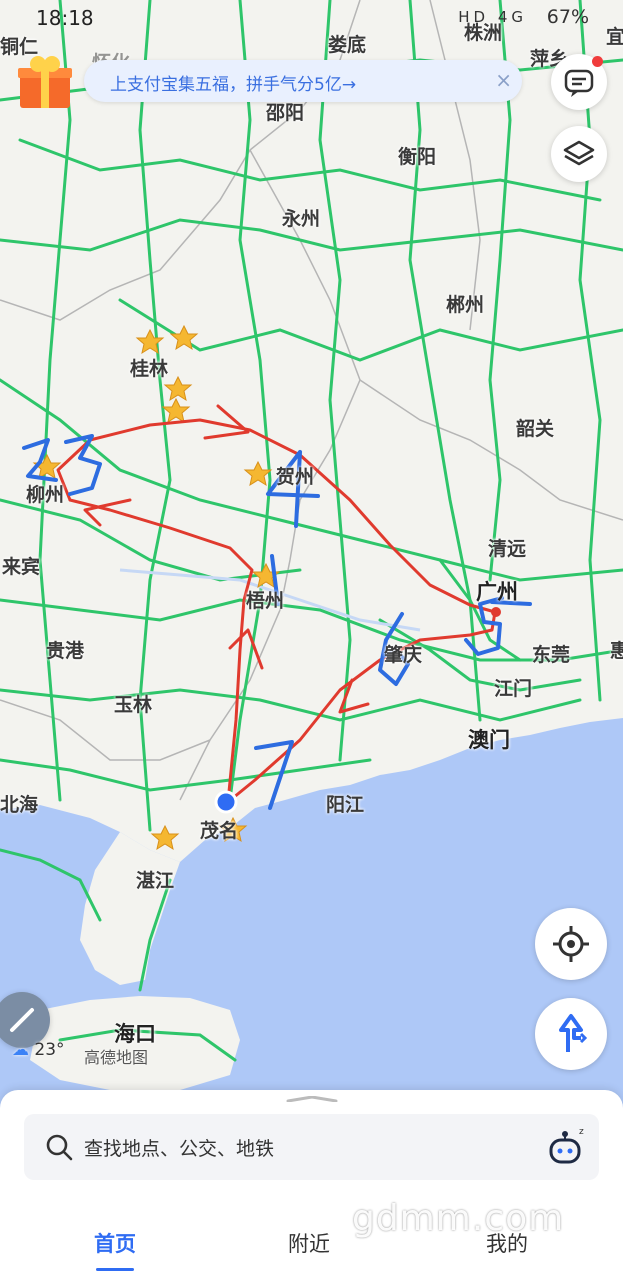 Image resolution: width=623 pixels, height=1280 pixels. What do you see at coordinates (179, 1147) in the screenshot?
I see `search-input: 查找地点、公交、地铁` at bounding box center [179, 1147].